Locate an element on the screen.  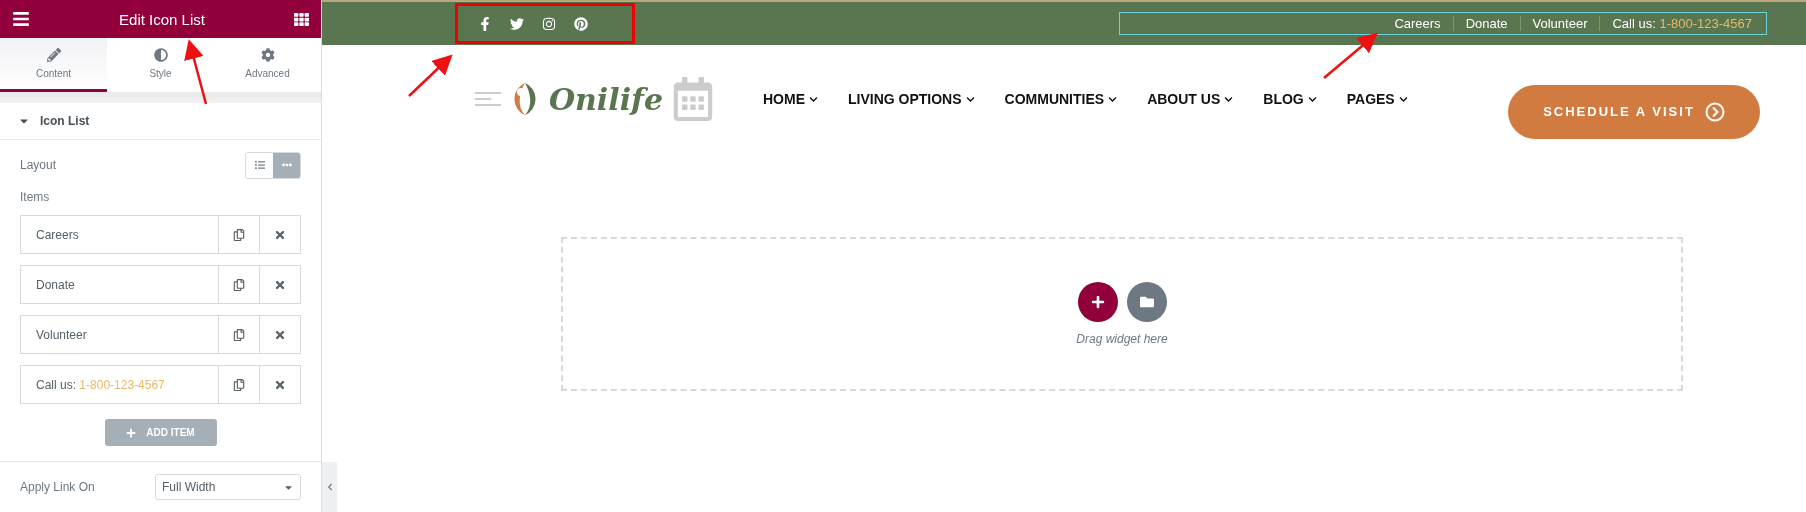
top-link: Call us: 1-800-123-4567 is located at coordinates (1681, 23).